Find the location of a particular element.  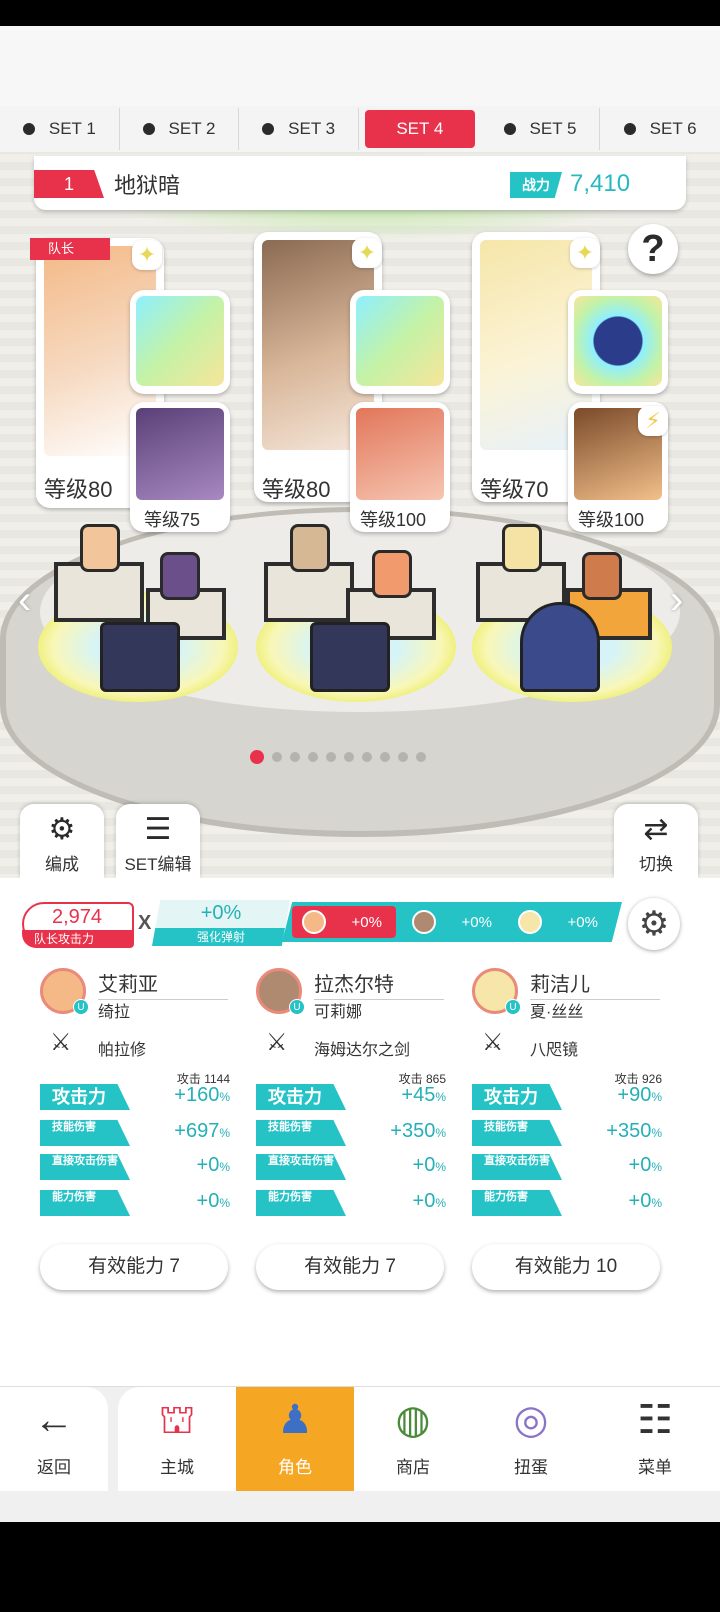

team-name: 地狱暗 is located at coordinates (147, 185).